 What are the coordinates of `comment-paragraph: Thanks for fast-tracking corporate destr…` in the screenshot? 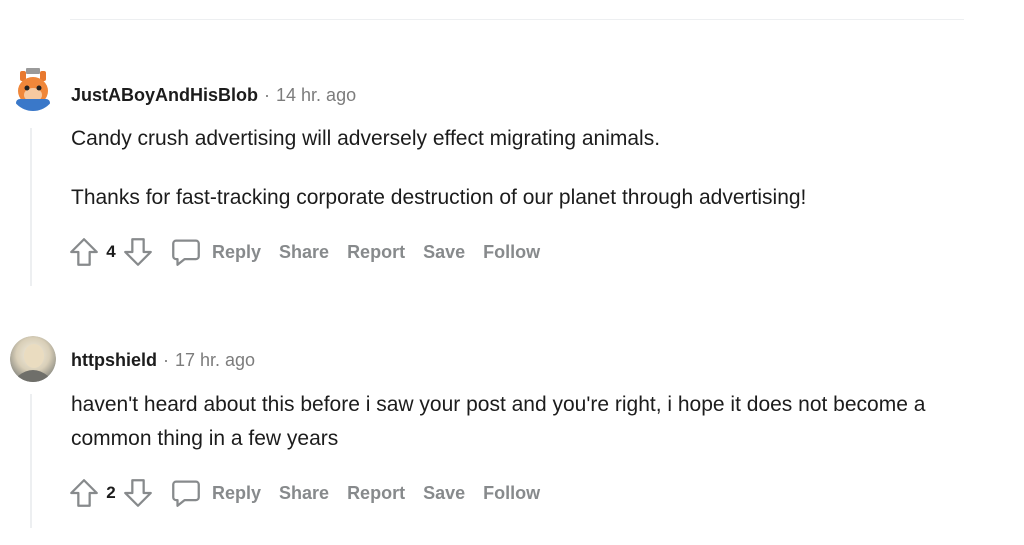 It's located at (439, 197).